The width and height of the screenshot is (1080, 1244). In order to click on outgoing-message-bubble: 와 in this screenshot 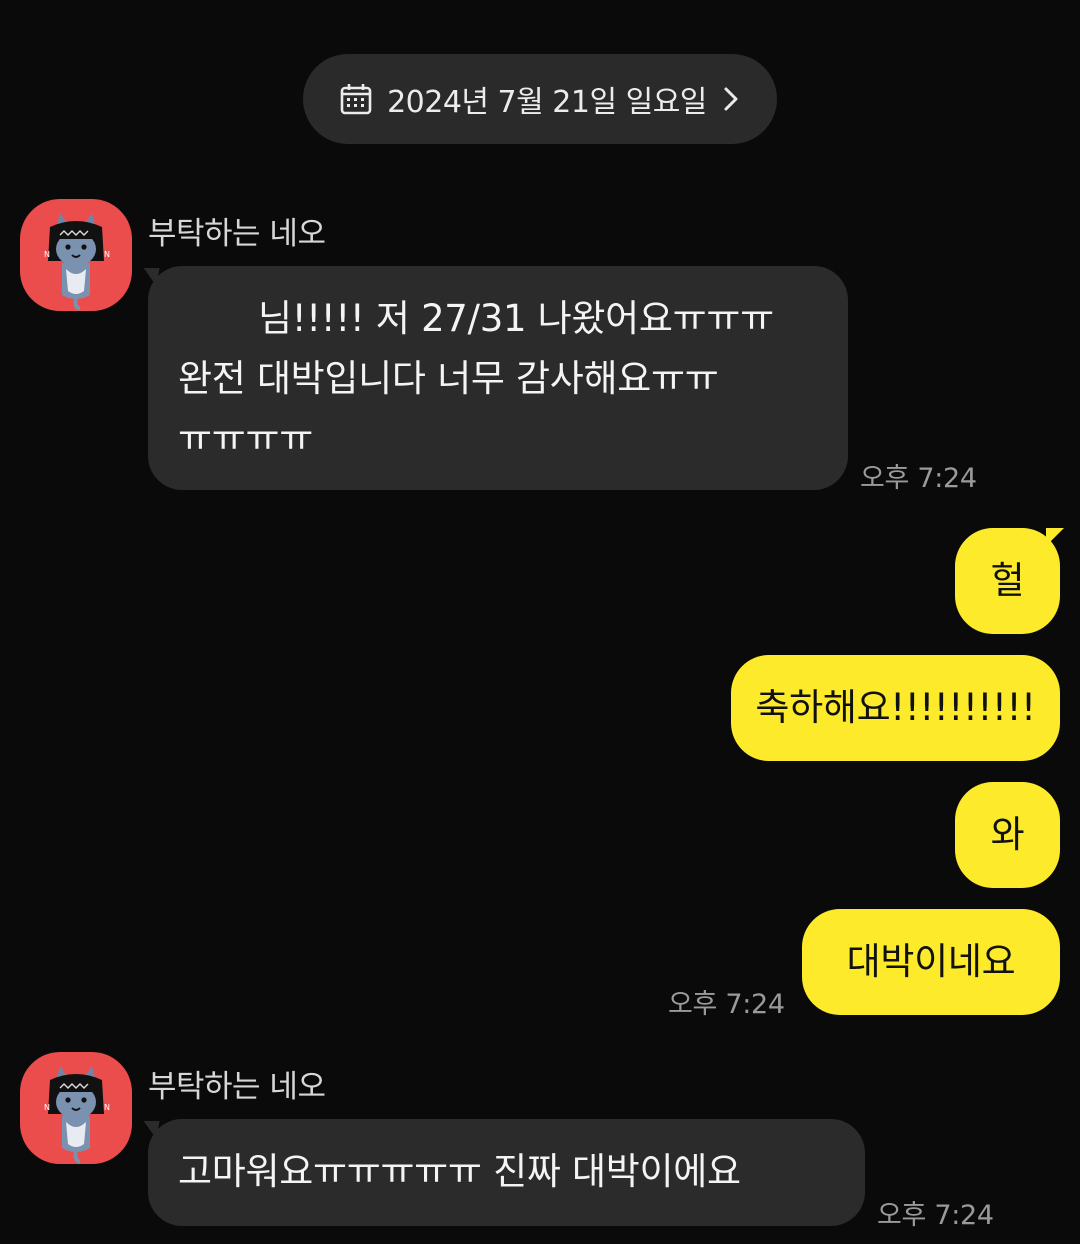, I will do `click(1007, 835)`.